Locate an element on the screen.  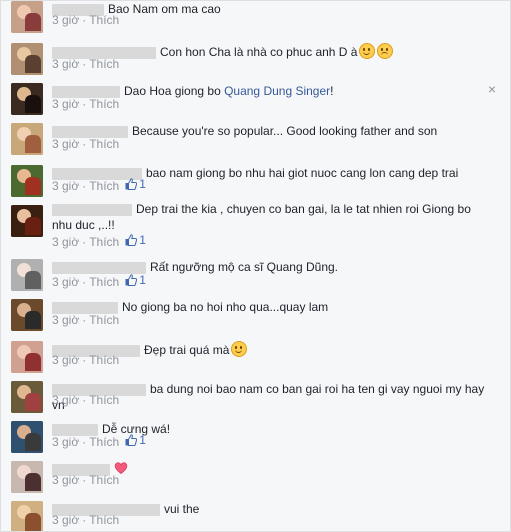
sad-emoji-icon is located at coordinates (385, 51).